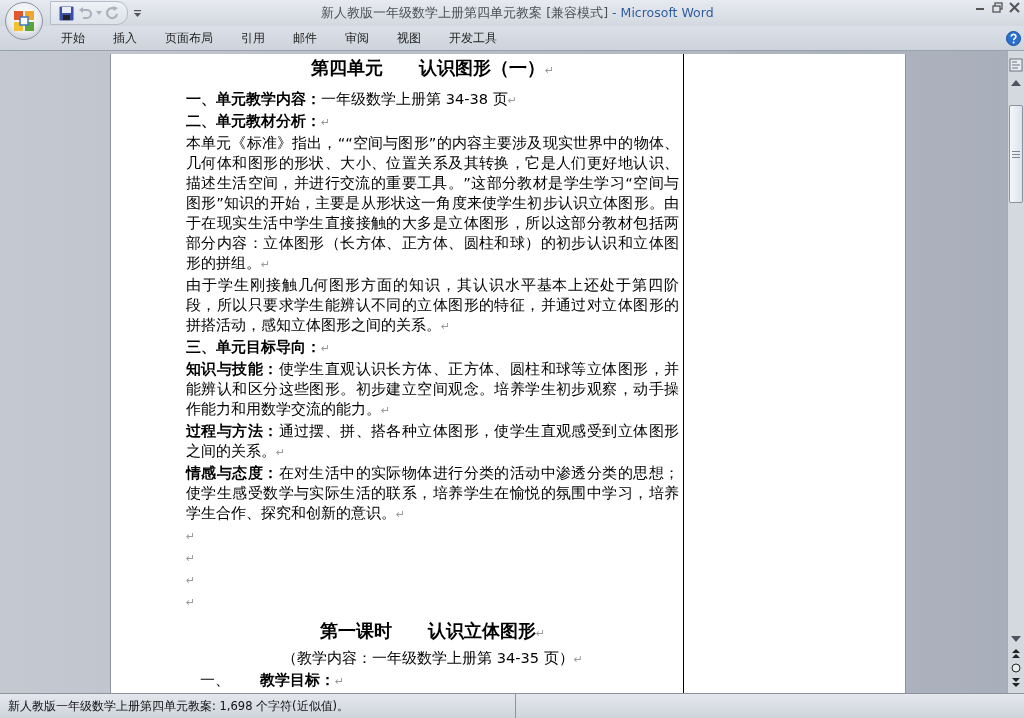 The width and height of the screenshot is (1024, 718). Describe the element at coordinates (352, 99) in the screenshot. I see `paragraph: 一、单元教学内容：一年级数学上册第 34-38 页↵` at that location.